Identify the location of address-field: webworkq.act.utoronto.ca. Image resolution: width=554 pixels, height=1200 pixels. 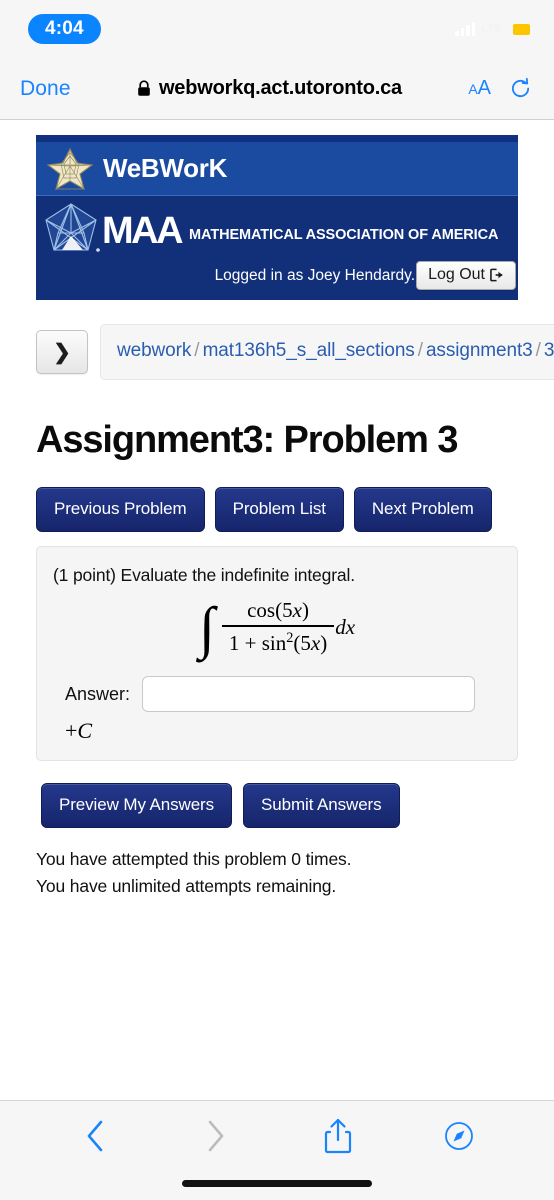
(270, 88).